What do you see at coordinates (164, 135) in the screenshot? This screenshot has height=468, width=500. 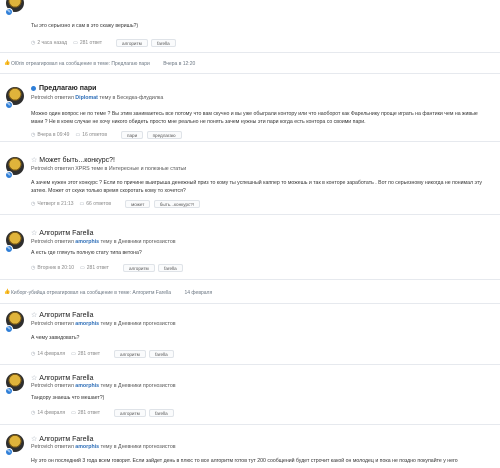 I see `tag: предлагаю` at bounding box center [164, 135].